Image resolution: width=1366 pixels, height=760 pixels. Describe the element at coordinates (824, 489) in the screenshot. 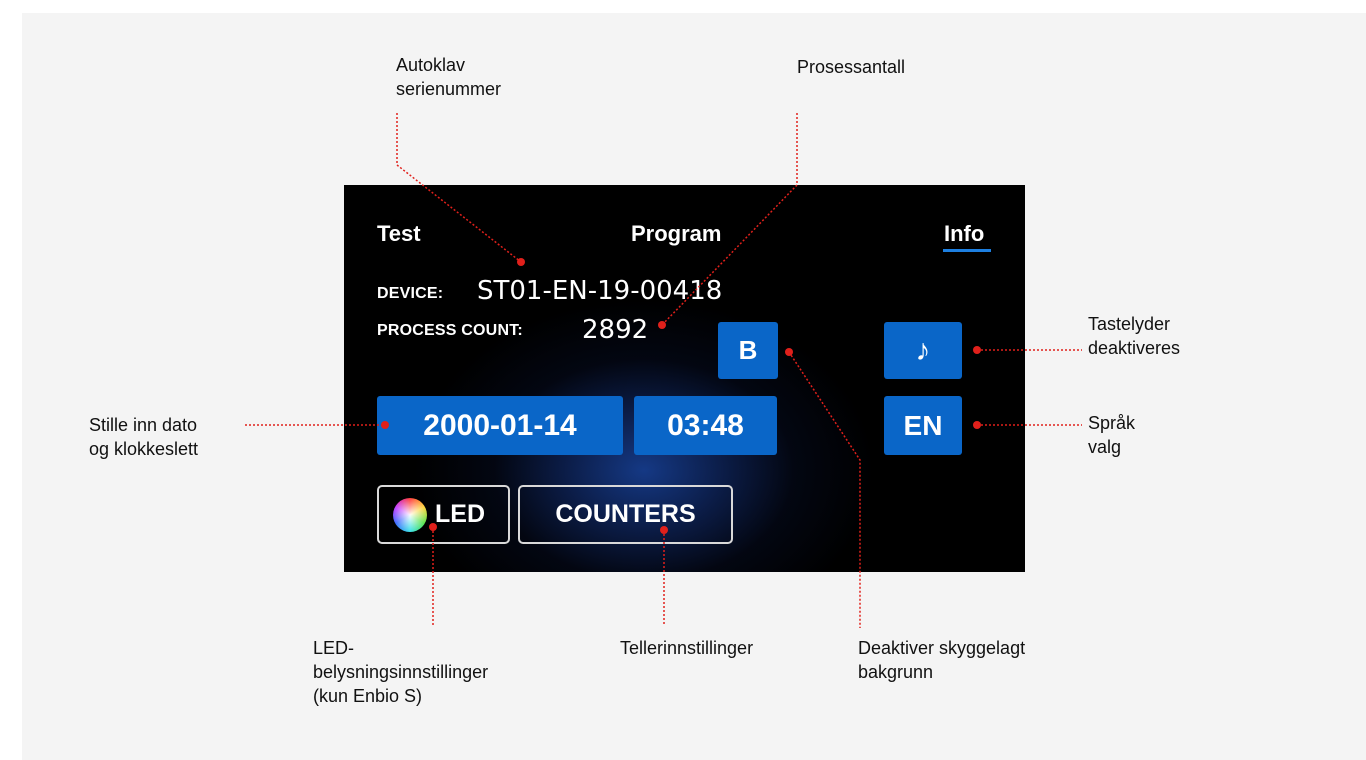

I see `leader-background` at that location.